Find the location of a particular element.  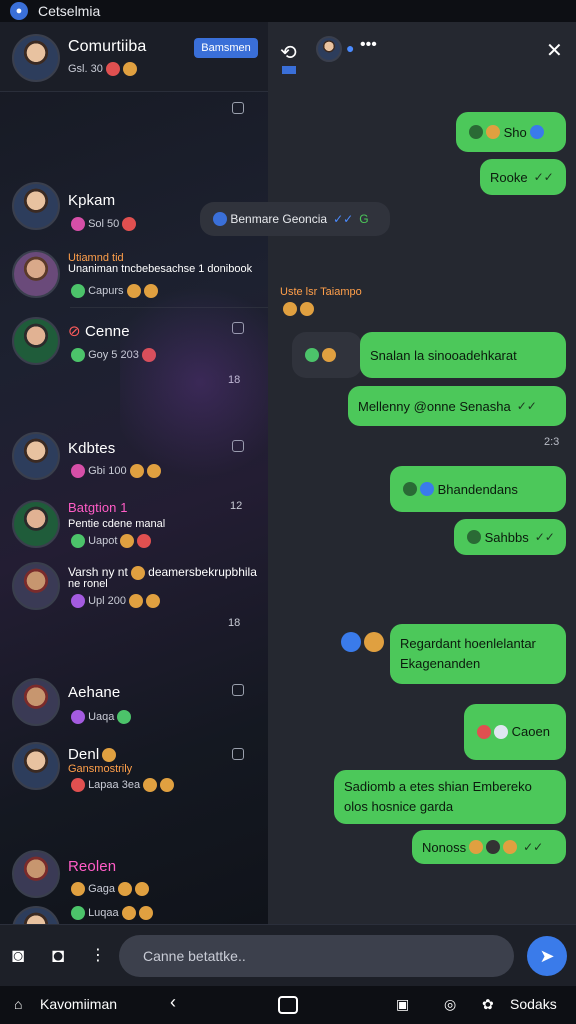

send-button: ➤ is located at coordinates (547, 956).